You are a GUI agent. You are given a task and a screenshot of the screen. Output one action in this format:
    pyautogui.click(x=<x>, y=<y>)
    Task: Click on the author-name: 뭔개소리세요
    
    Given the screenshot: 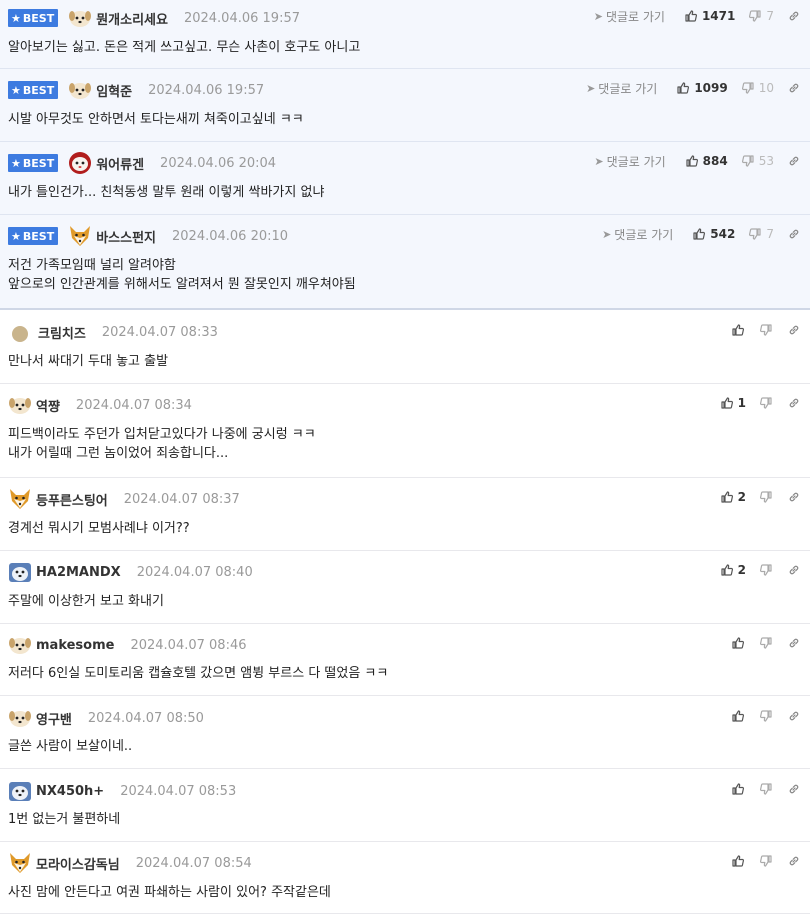 What is the action you would take?
    pyautogui.click(x=132, y=18)
    